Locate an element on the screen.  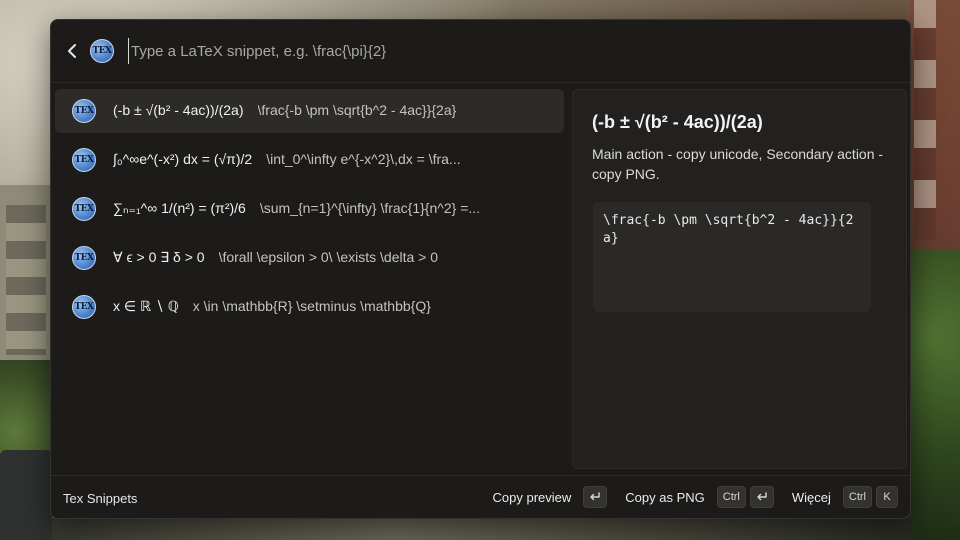
search-bar: TEX is located at coordinates (480, 51).